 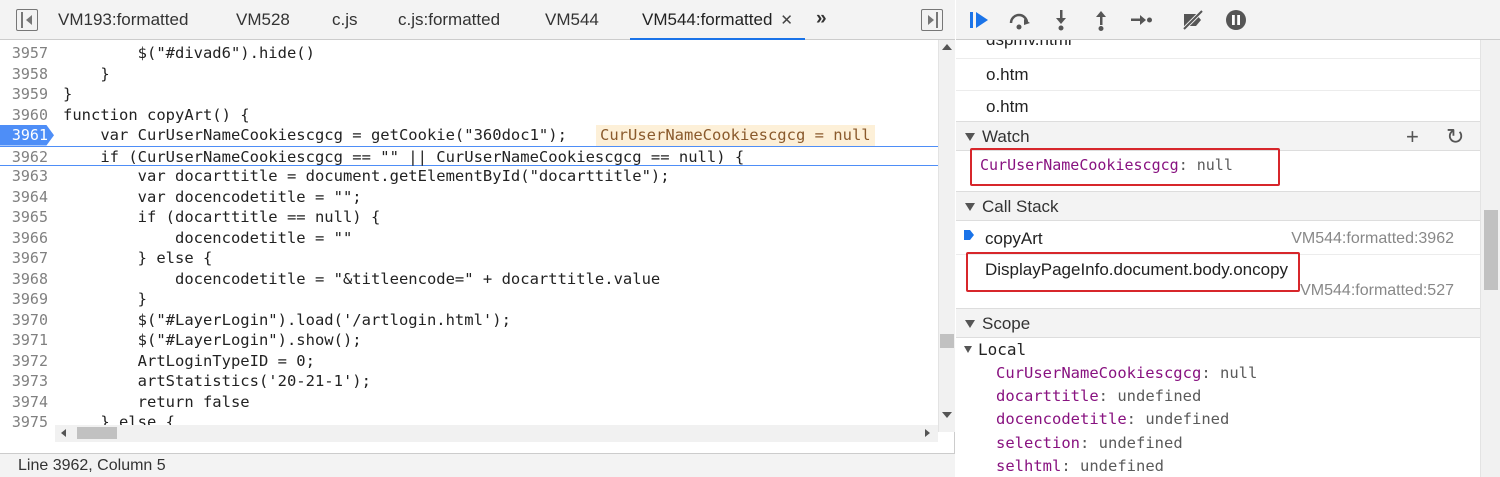 What do you see at coordinates (27, 115) in the screenshot?
I see `line-number: 3960` at bounding box center [27, 115].